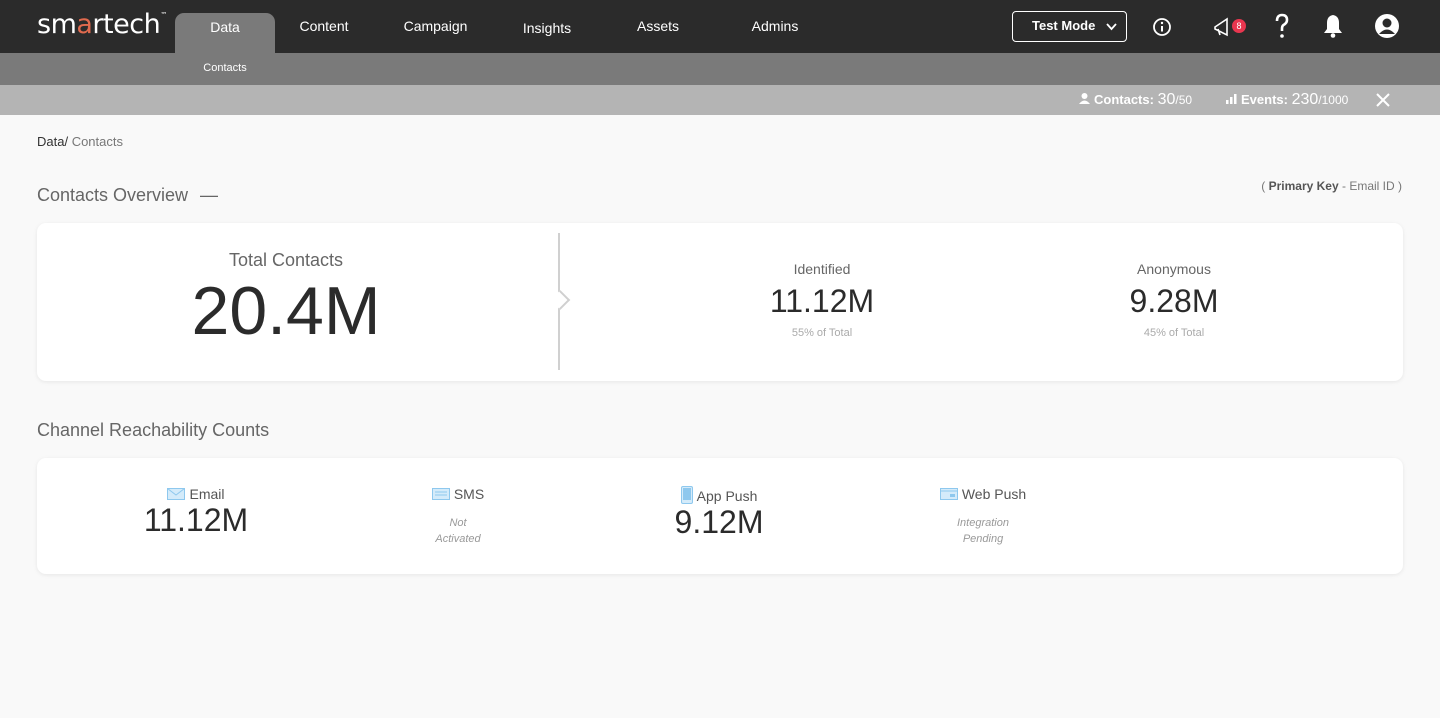 The image size is (1440, 718). Describe the element at coordinates (458, 539) in the screenshot. I see `sms-status-line2: Activated` at that location.